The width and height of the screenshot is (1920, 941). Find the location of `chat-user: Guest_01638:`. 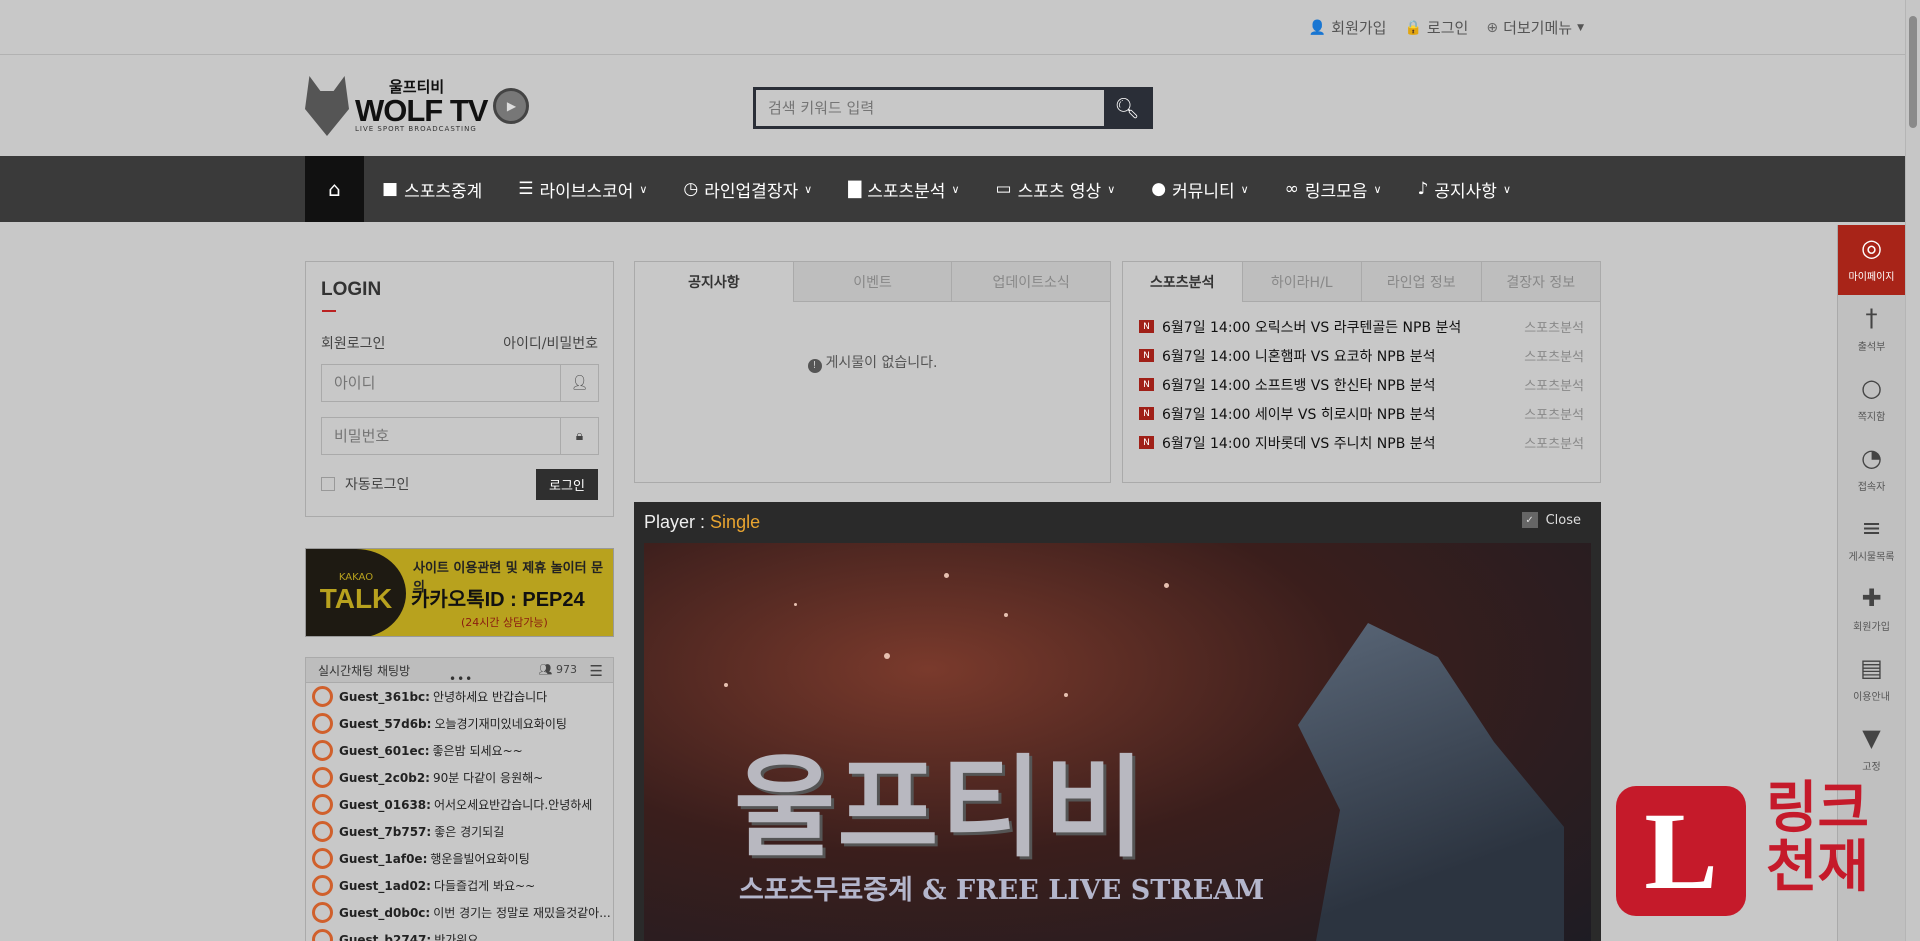

chat-user: Guest_01638: is located at coordinates (385, 805).